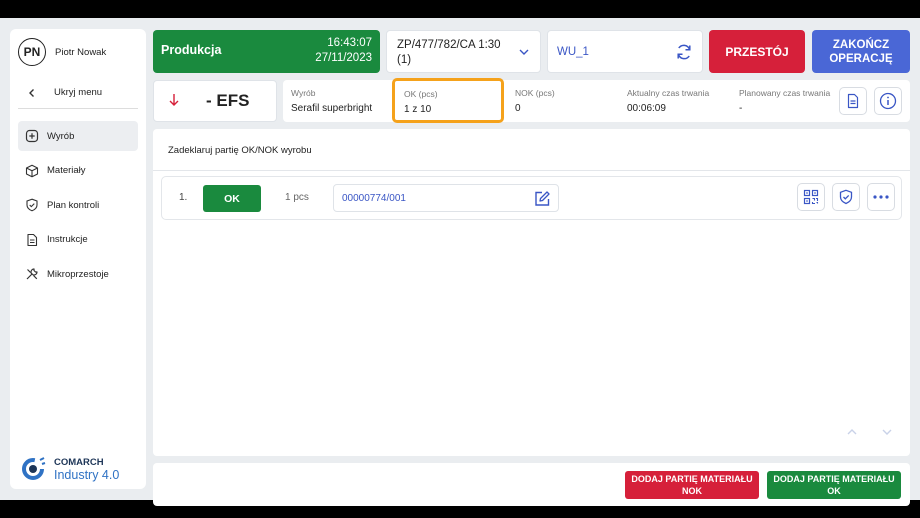 The width and height of the screenshot is (920, 518). I want to click on production-status-panel: Produkcja 16:43:07 27/11/2023, so click(266, 51).